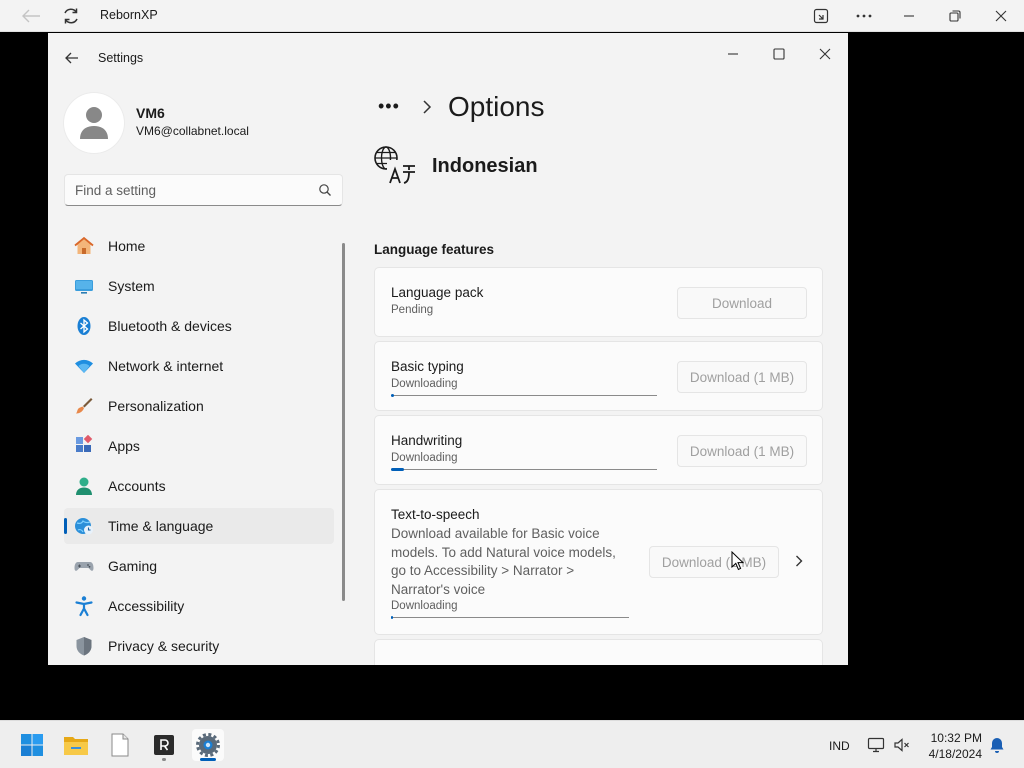 This screenshot has height=768, width=1024. What do you see at coordinates (120, 745) in the screenshot?
I see `notepad-icon` at bounding box center [120, 745].